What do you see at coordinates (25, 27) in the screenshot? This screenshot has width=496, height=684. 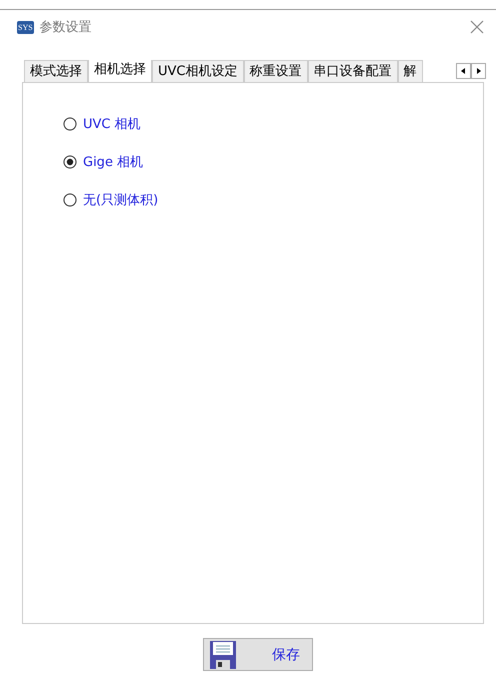 I see `app-icon: SYS` at bounding box center [25, 27].